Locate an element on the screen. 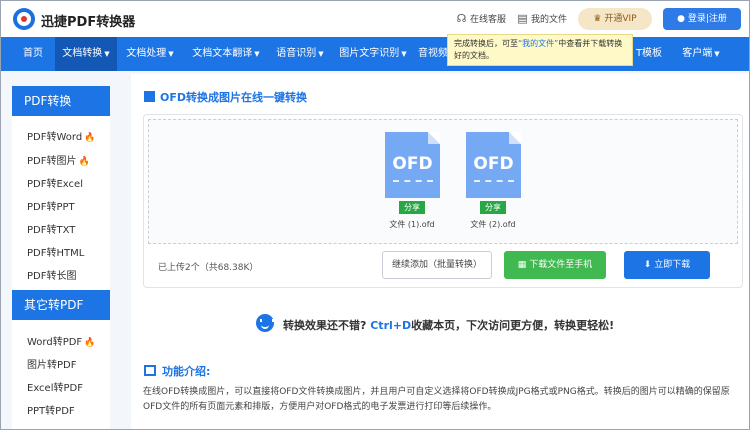 The image size is (750, 430). title-marker-icon is located at coordinates (149, 96).